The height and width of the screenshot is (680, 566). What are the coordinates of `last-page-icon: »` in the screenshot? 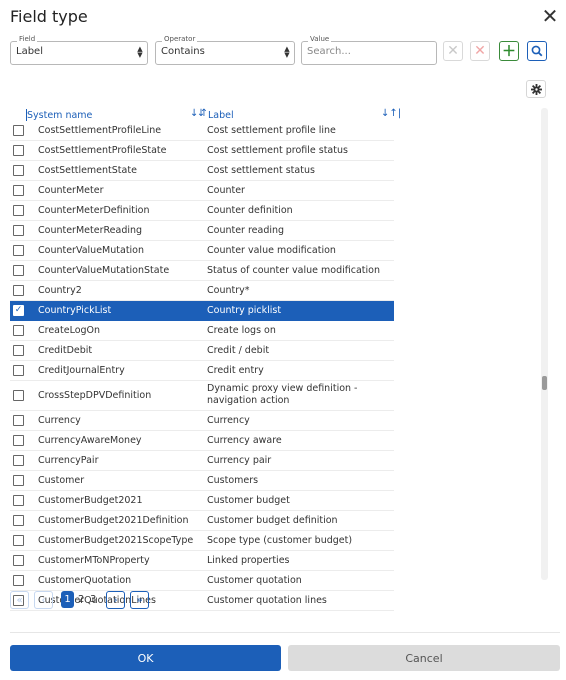 It's located at (139, 600).